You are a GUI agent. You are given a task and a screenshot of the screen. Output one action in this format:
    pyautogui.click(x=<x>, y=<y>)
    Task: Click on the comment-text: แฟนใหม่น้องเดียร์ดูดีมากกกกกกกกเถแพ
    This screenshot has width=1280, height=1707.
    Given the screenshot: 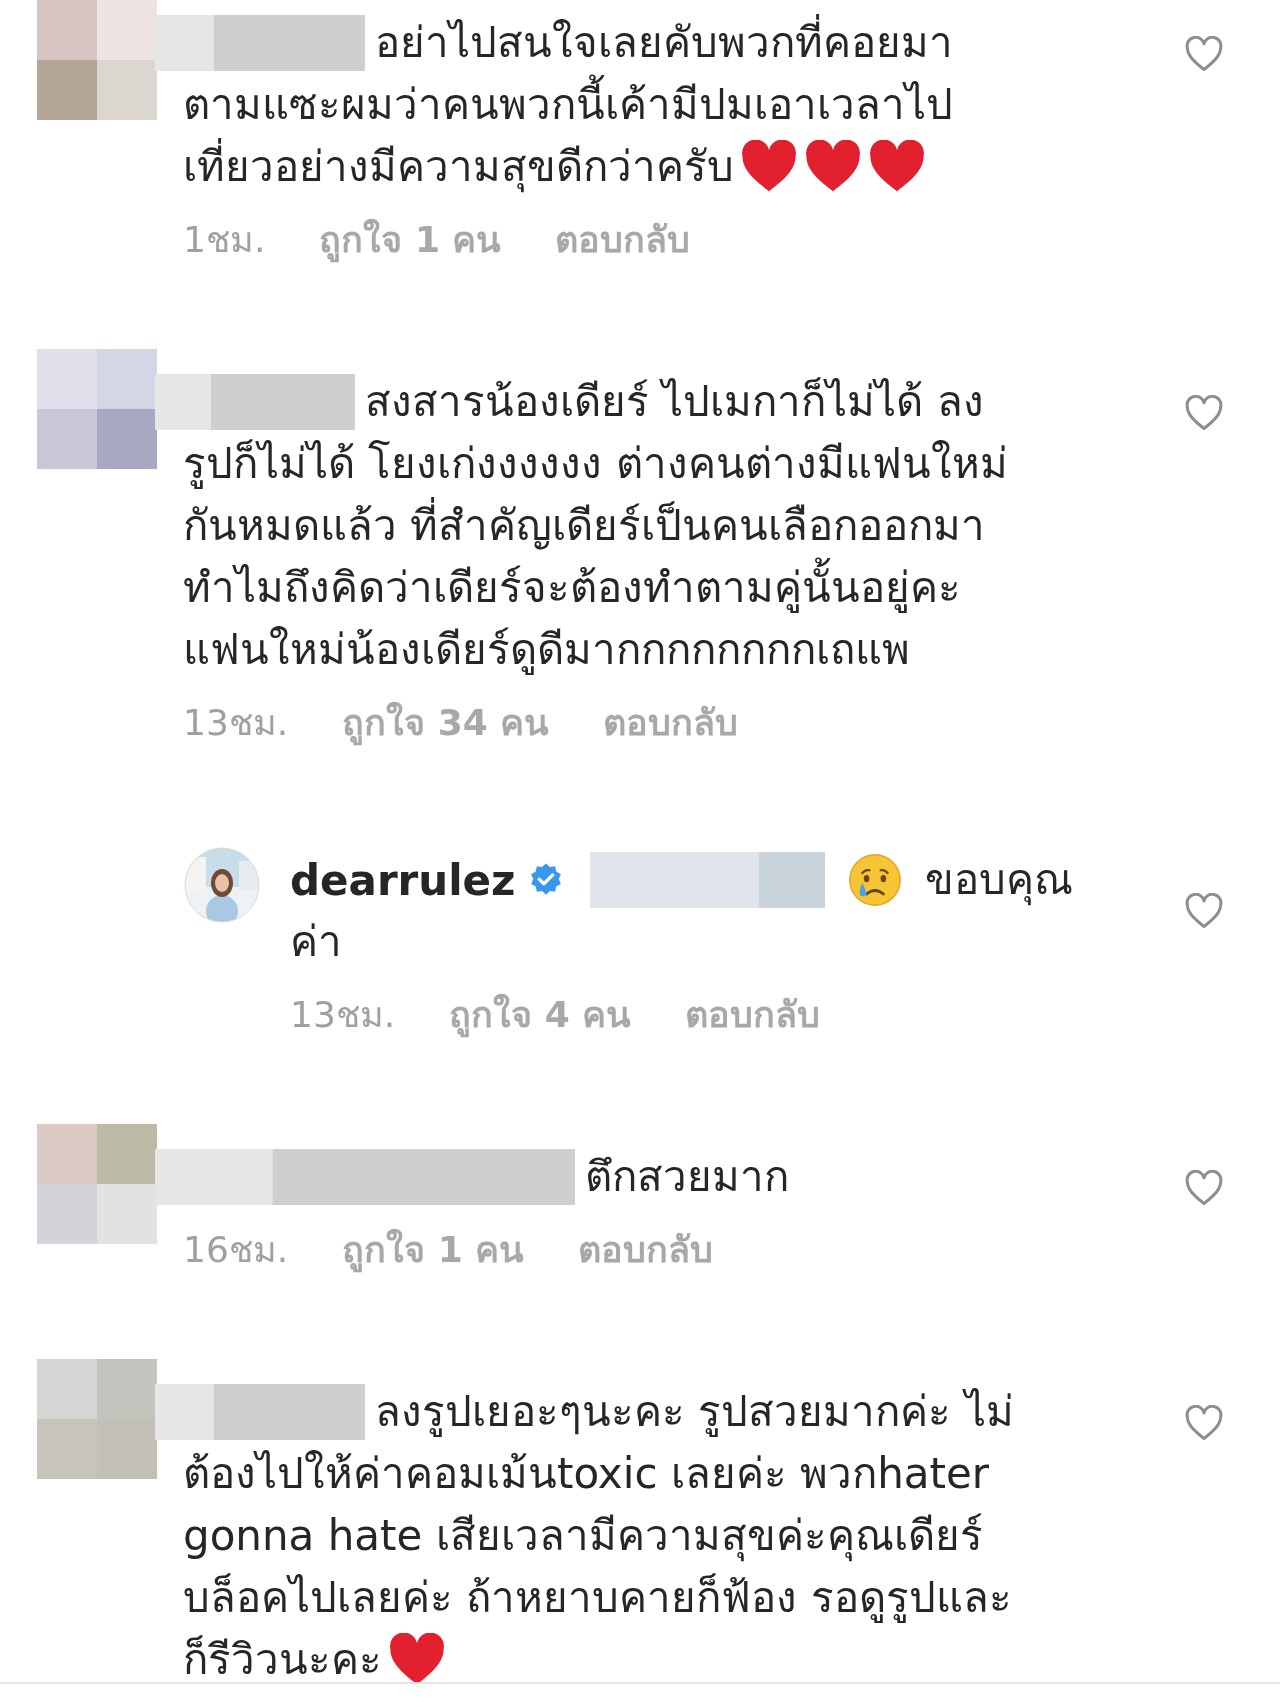 What is the action you would take?
    pyautogui.click(x=546, y=650)
    